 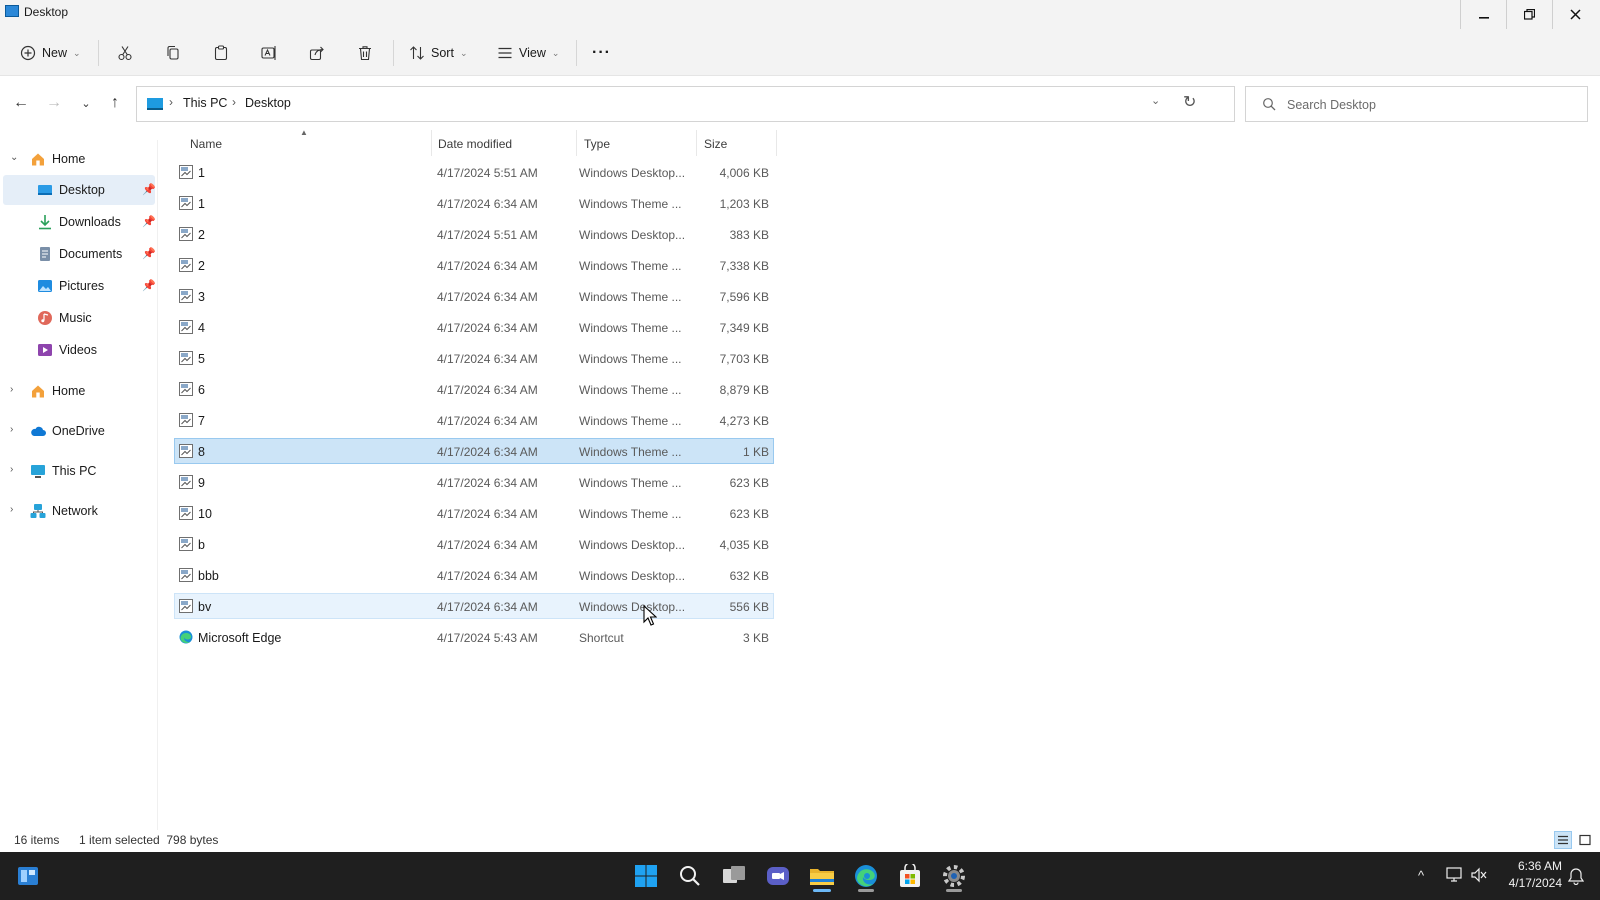 I want to click on minimize-button, so click(x=1483, y=14).